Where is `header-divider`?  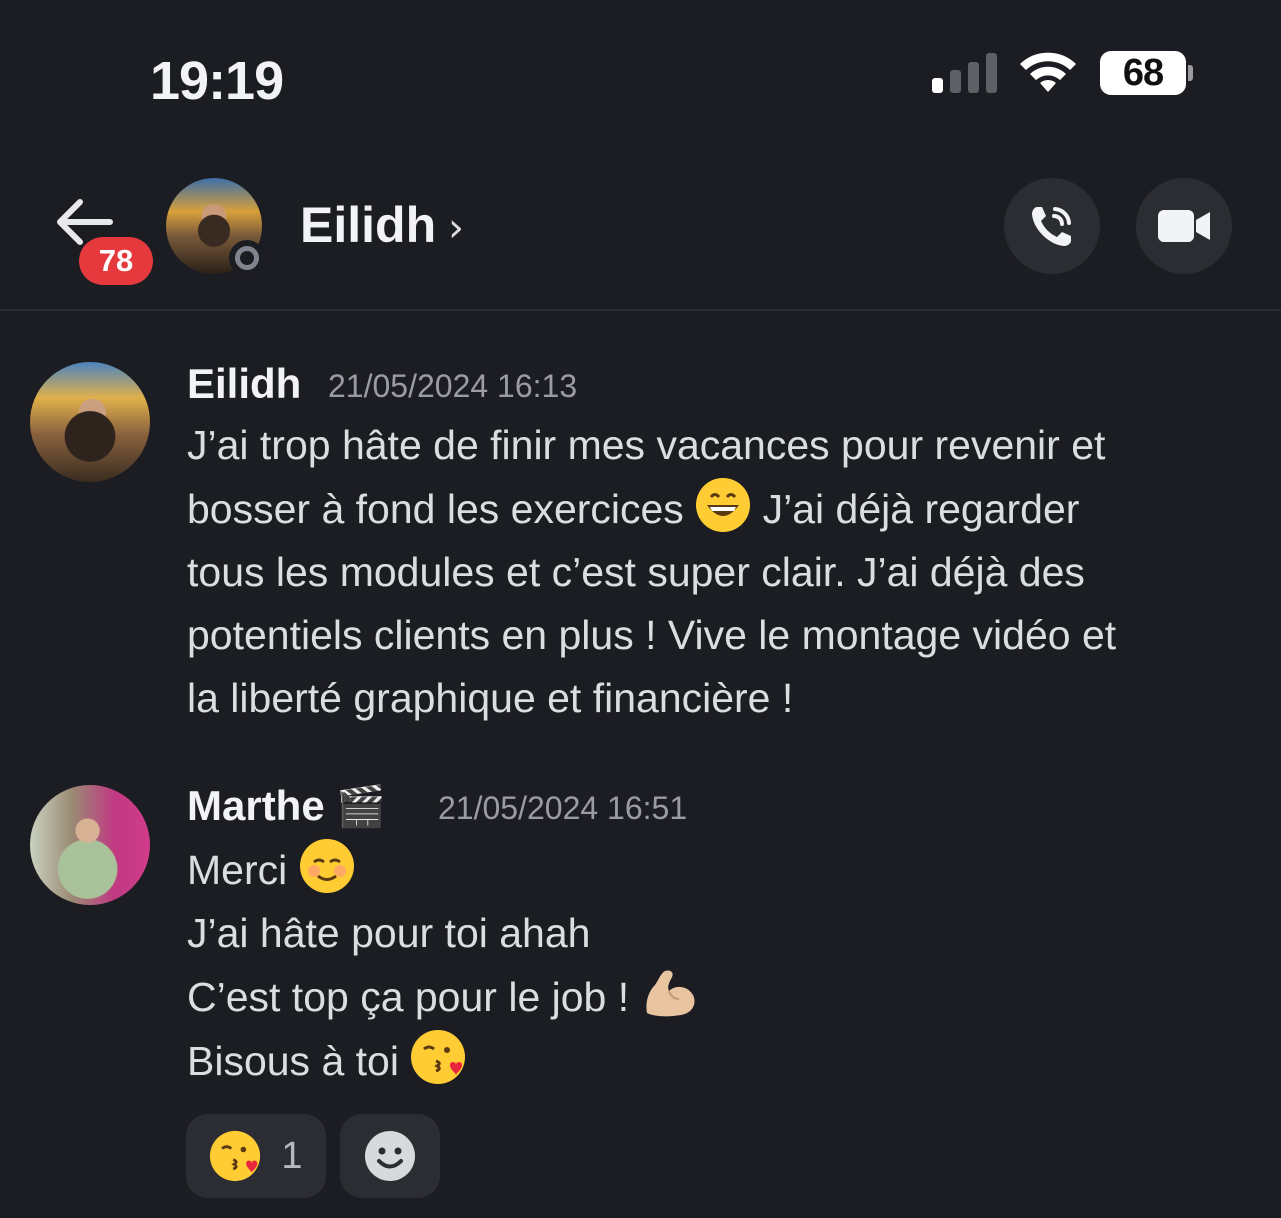 header-divider is located at coordinates (640, 310).